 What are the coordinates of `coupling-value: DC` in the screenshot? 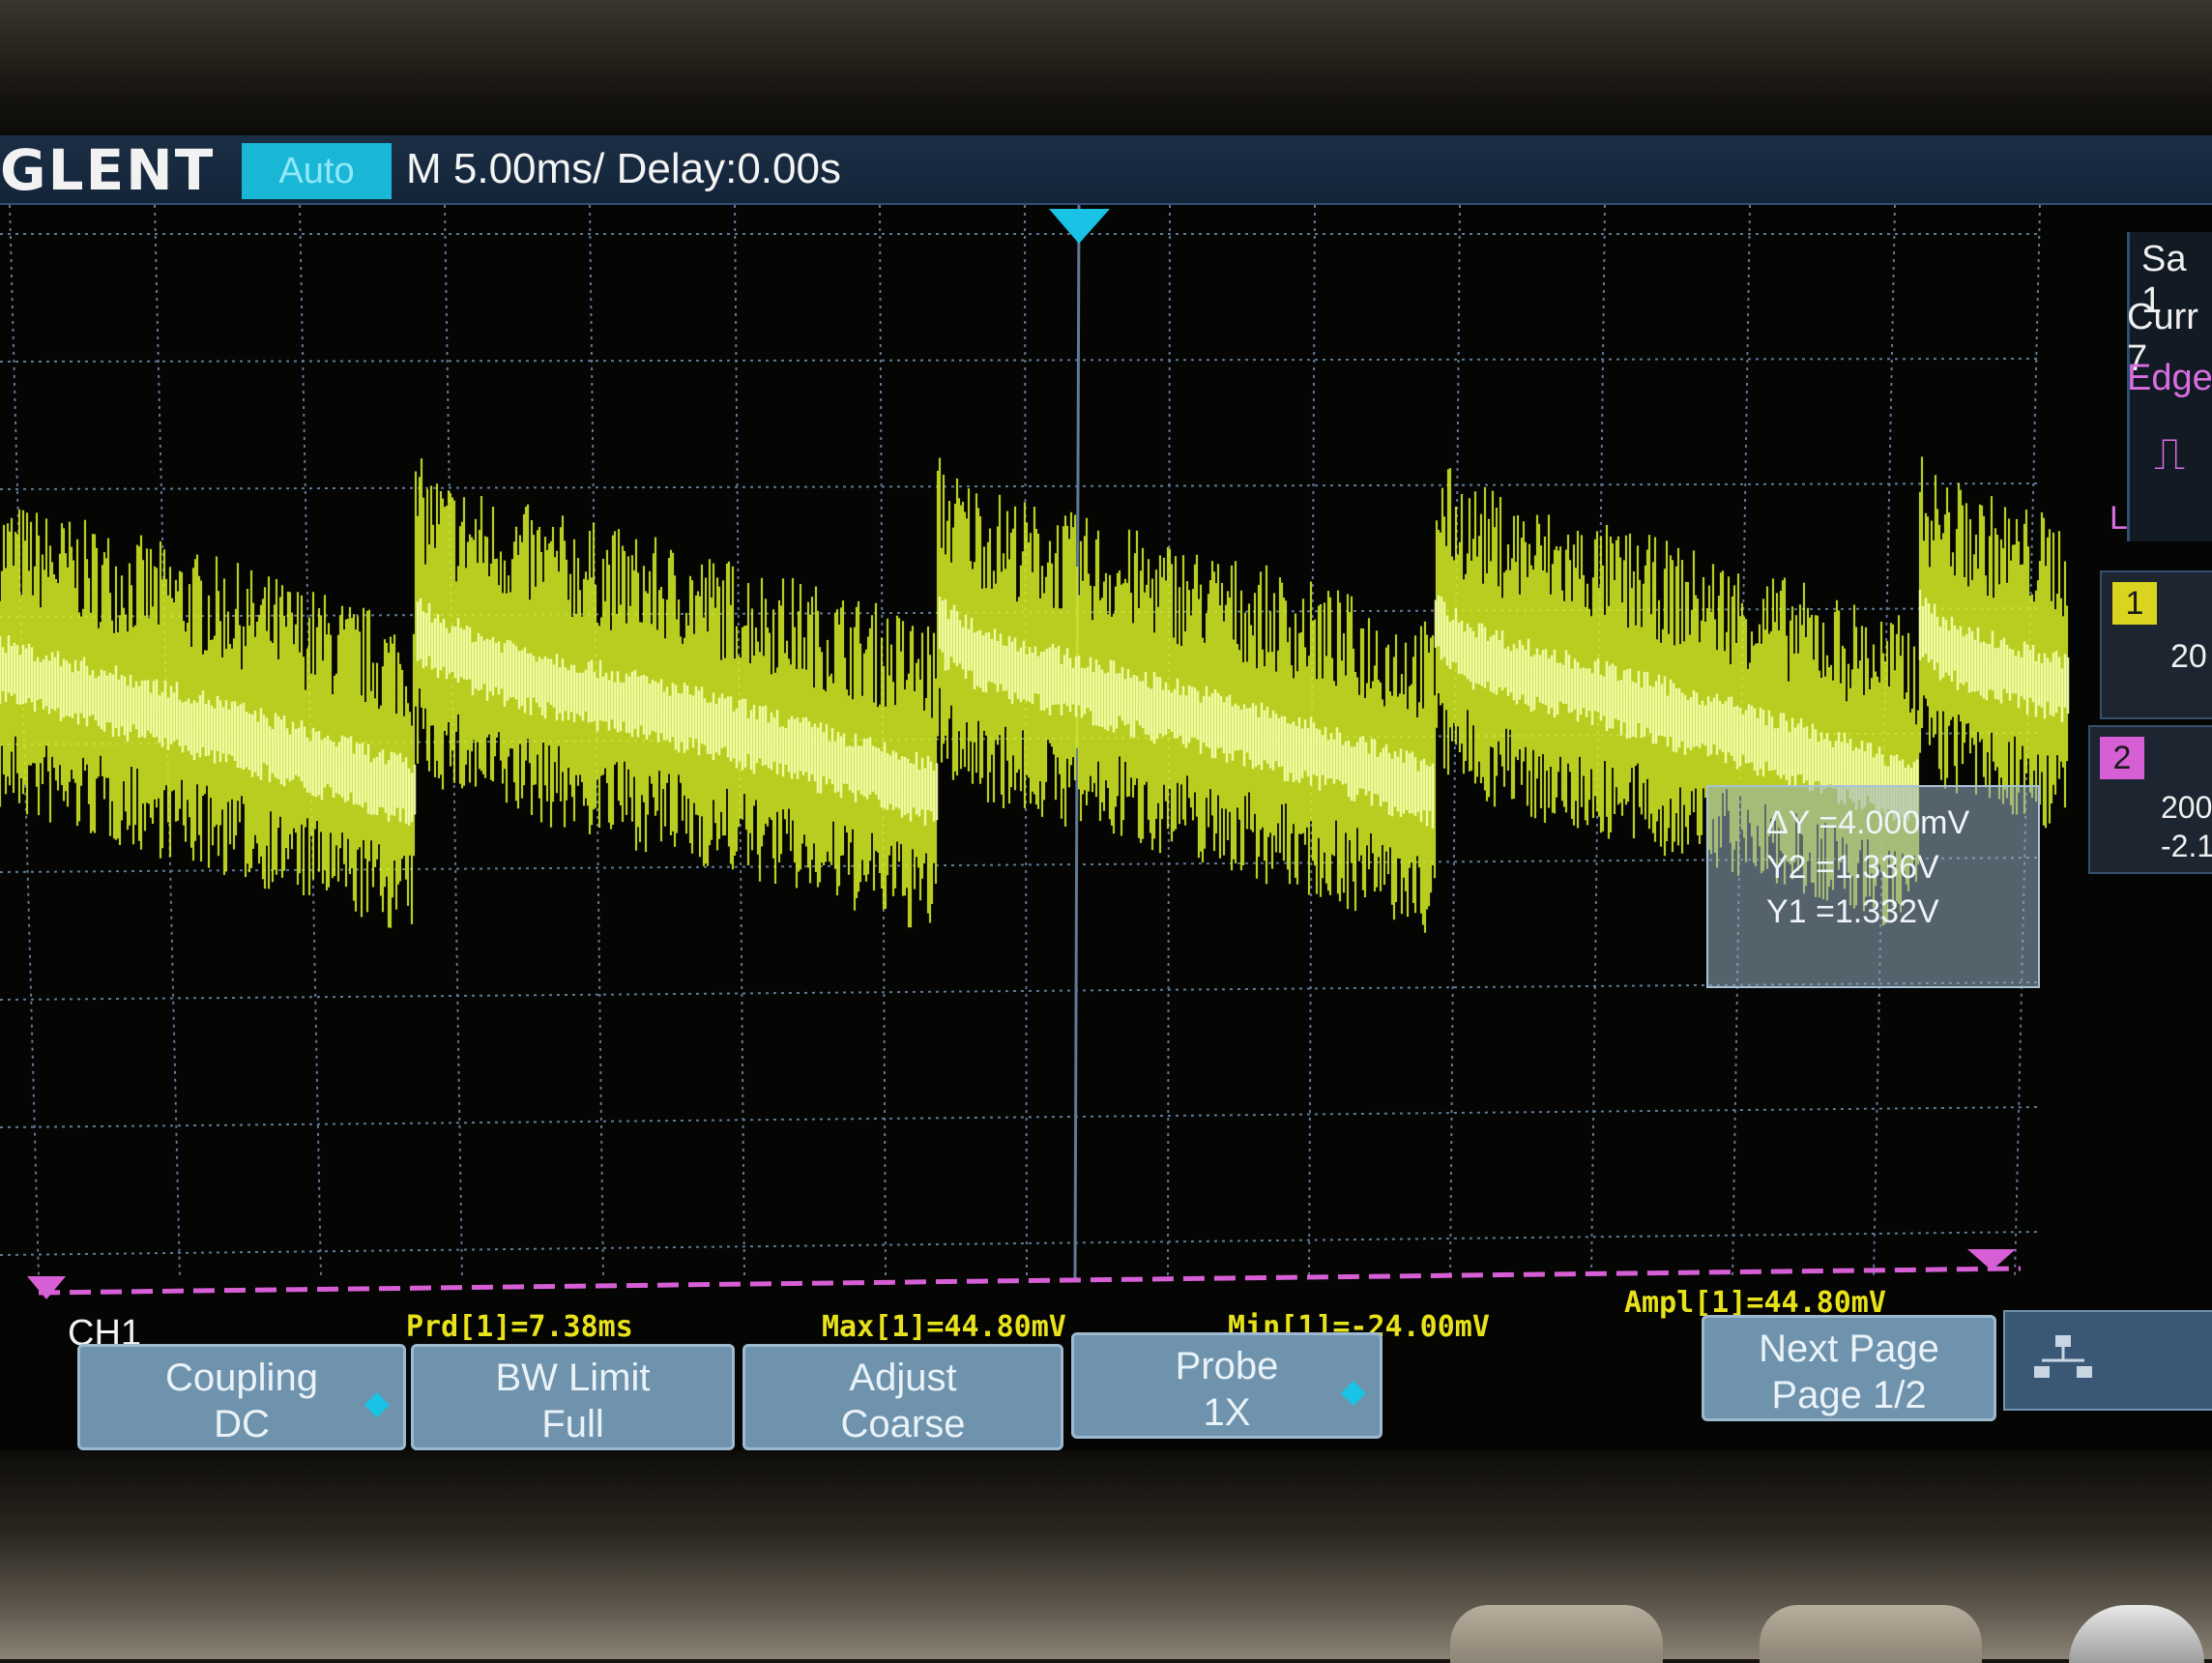 It's located at (242, 1424).